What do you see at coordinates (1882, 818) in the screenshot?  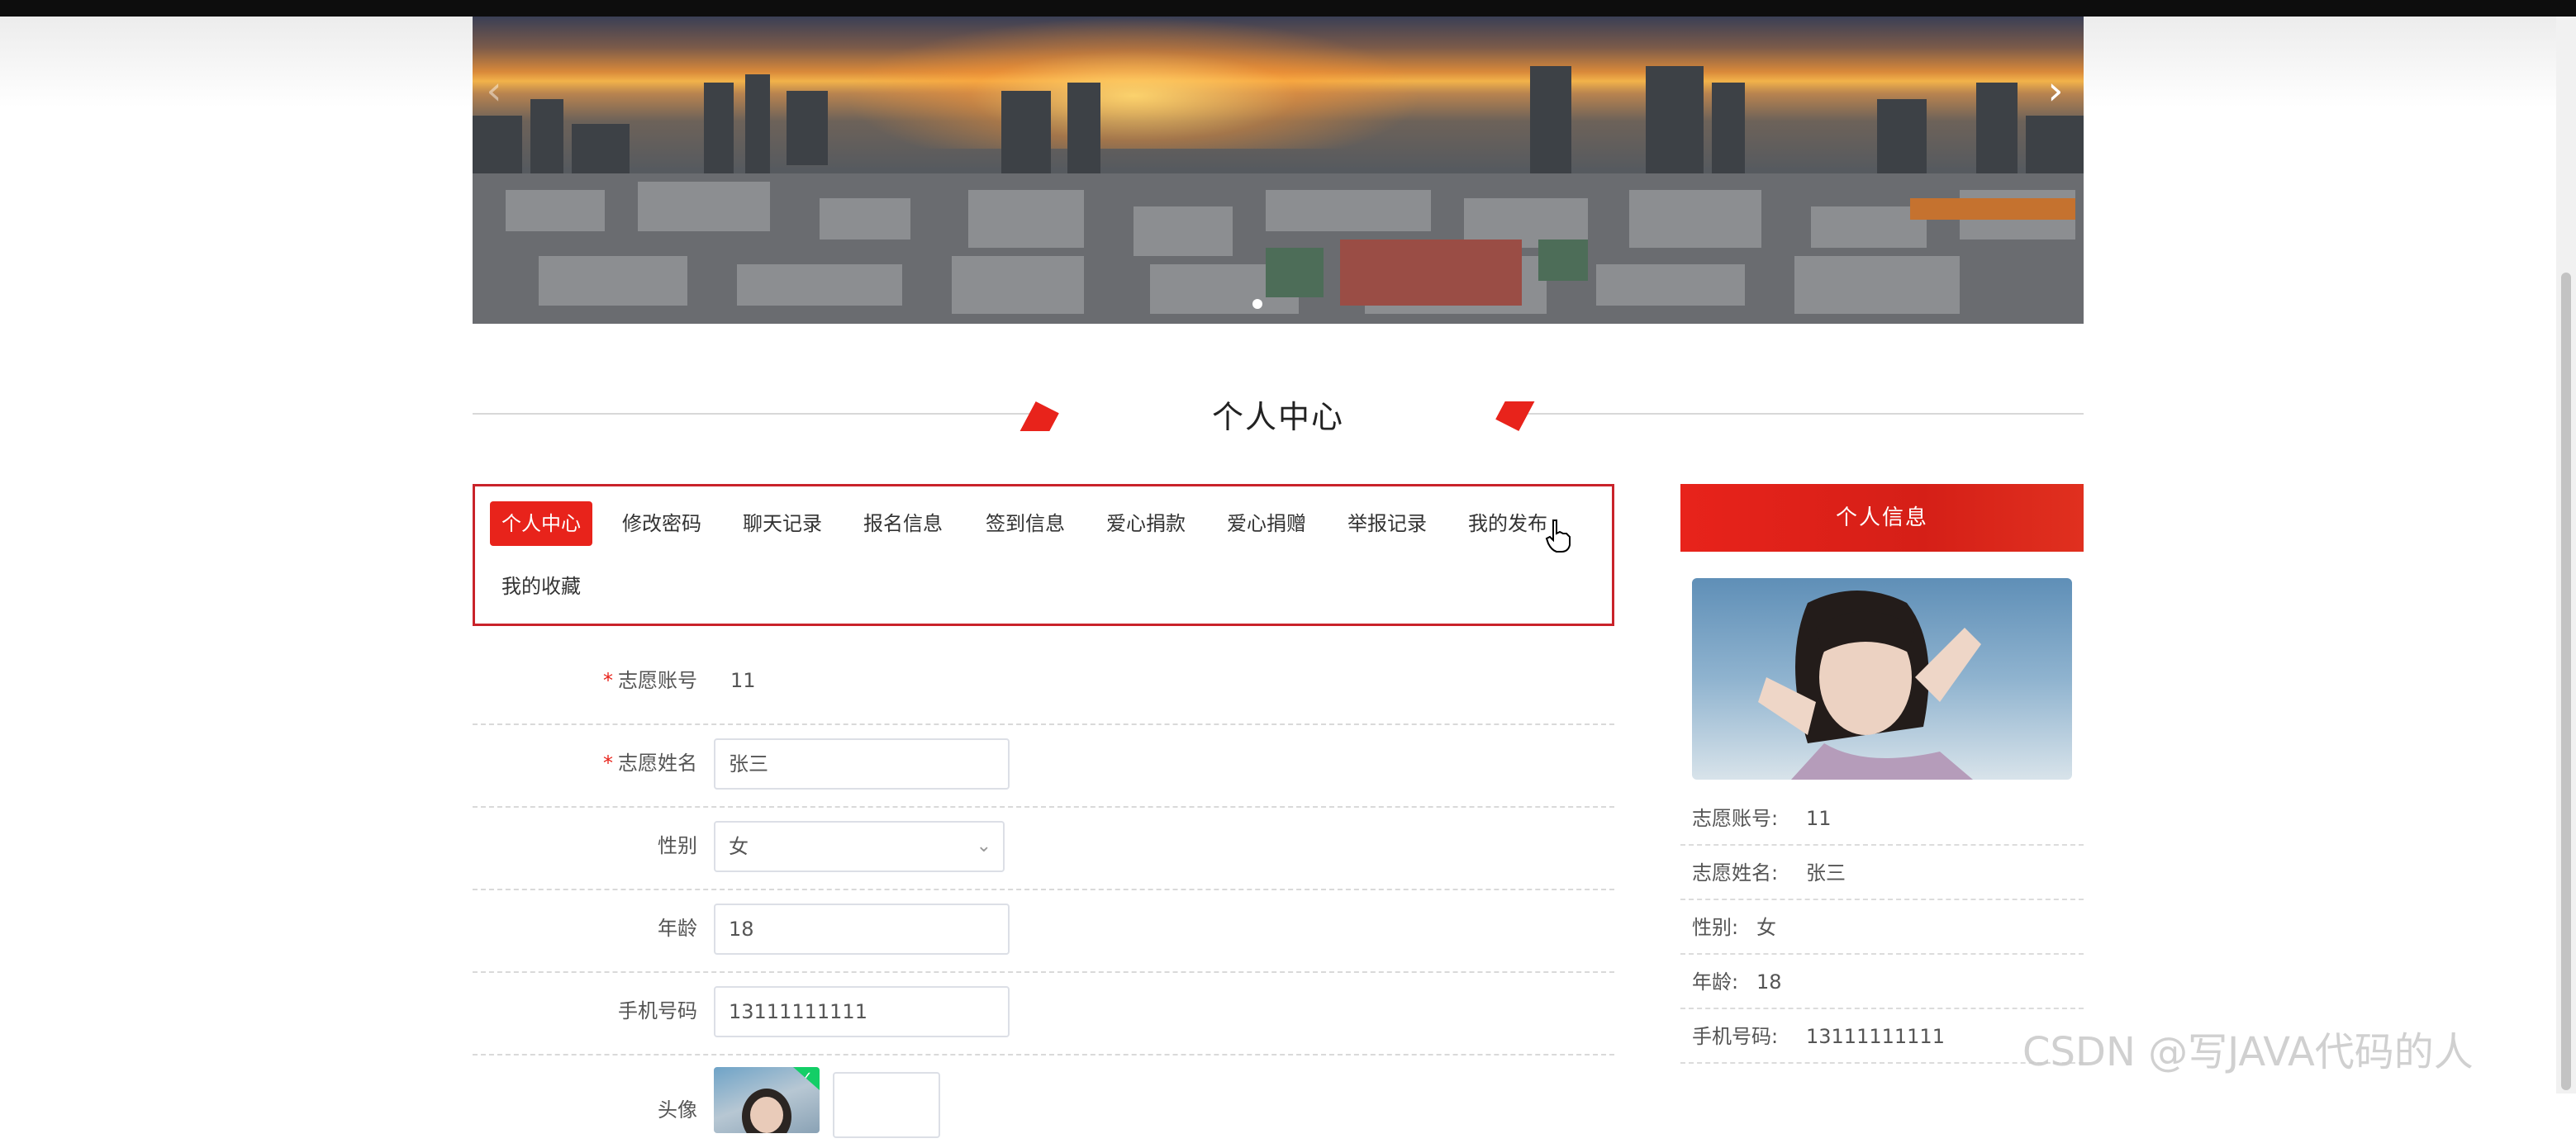 I see `info-row-account: 志愿账号: 11` at bounding box center [1882, 818].